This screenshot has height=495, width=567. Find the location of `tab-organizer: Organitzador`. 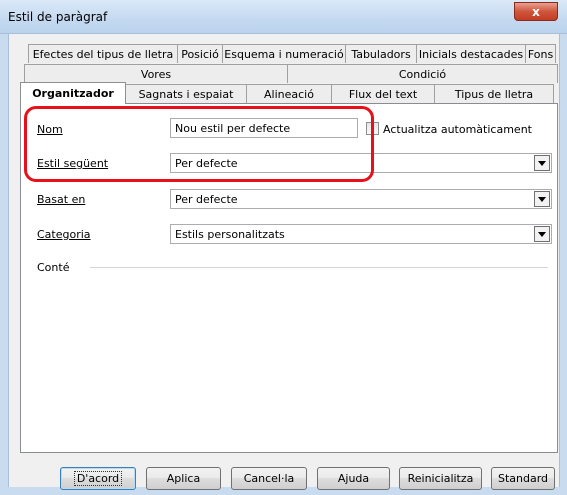

tab-organizer: Organitzador is located at coordinates (73, 93).